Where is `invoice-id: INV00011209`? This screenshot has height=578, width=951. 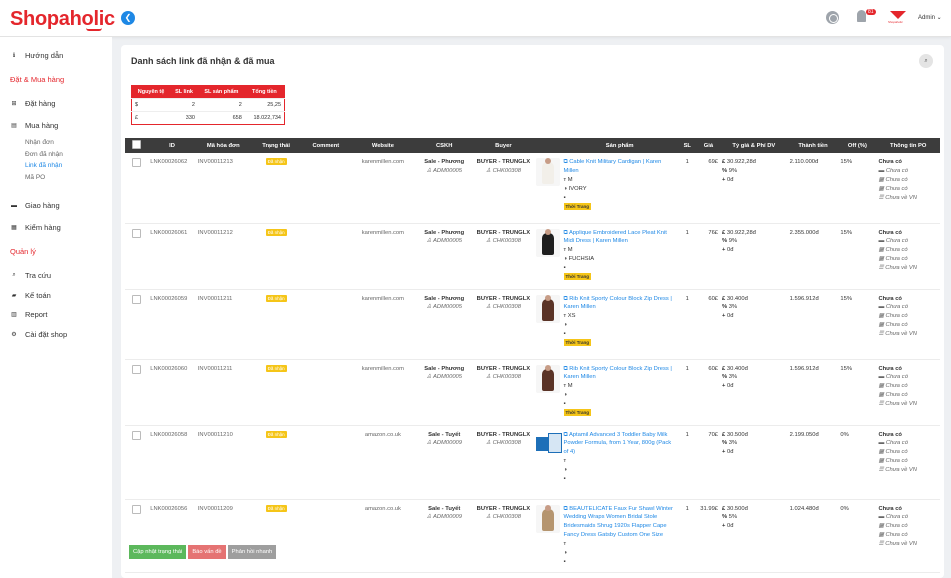
invoice-id: INV00011209 is located at coordinates (223, 536).